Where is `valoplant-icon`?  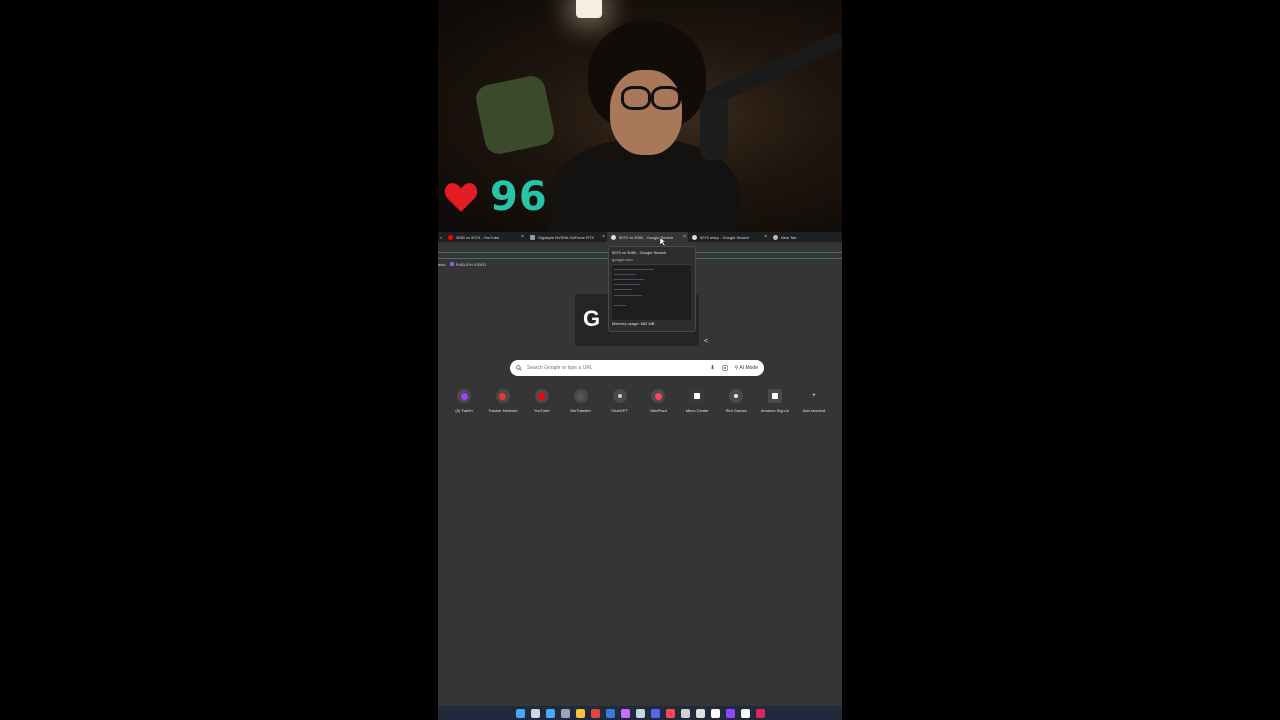
valoplant-icon is located at coordinates (658, 396).